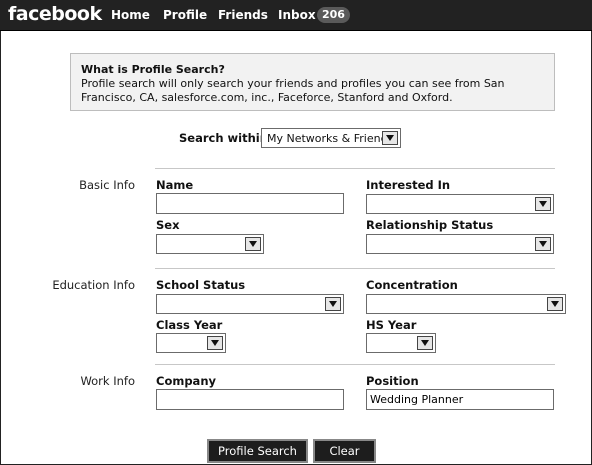  Describe the element at coordinates (257, 451) in the screenshot. I see `profile-search-button: Profile Search` at that location.